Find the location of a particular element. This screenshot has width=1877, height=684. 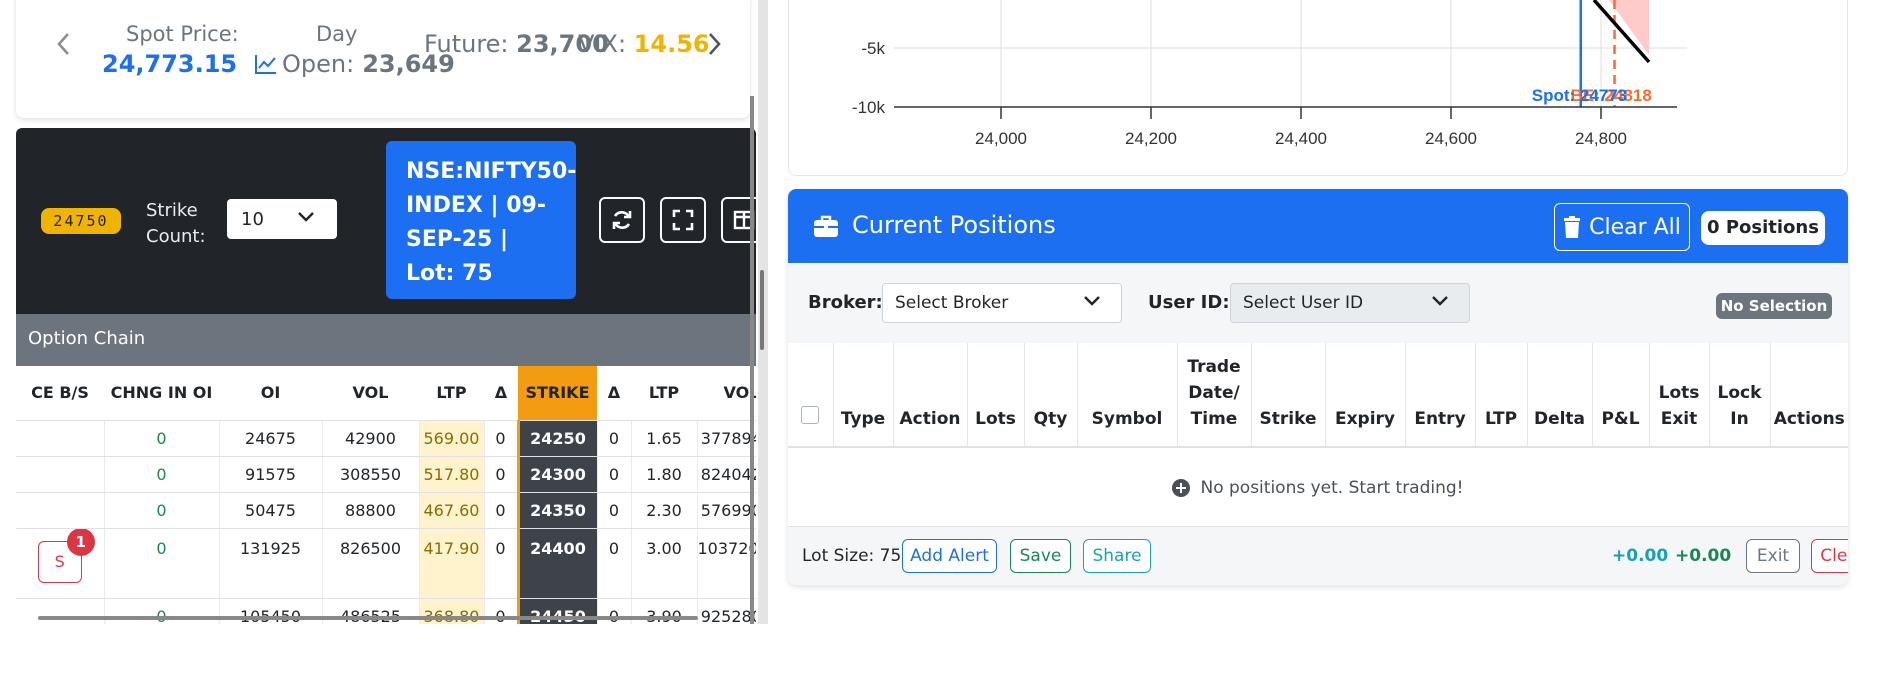

fullscreen-icon is located at coordinates (683, 220).